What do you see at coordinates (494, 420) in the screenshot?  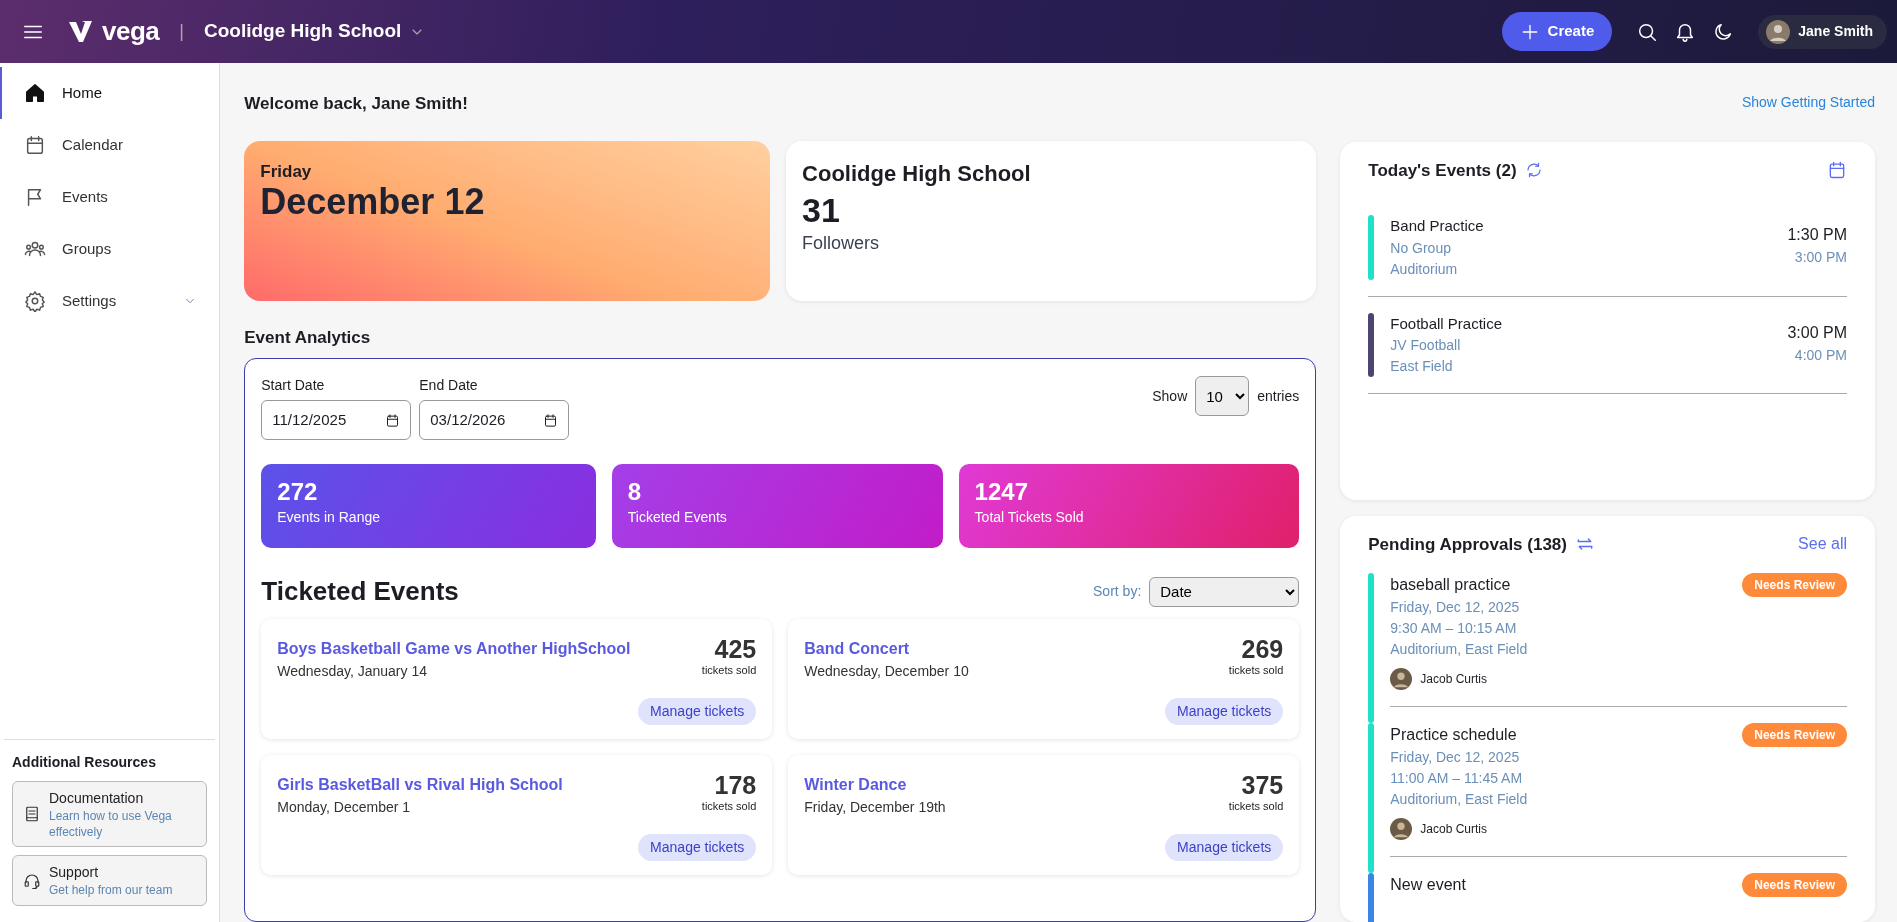 I see `date-field: 03/12/2026` at bounding box center [494, 420].